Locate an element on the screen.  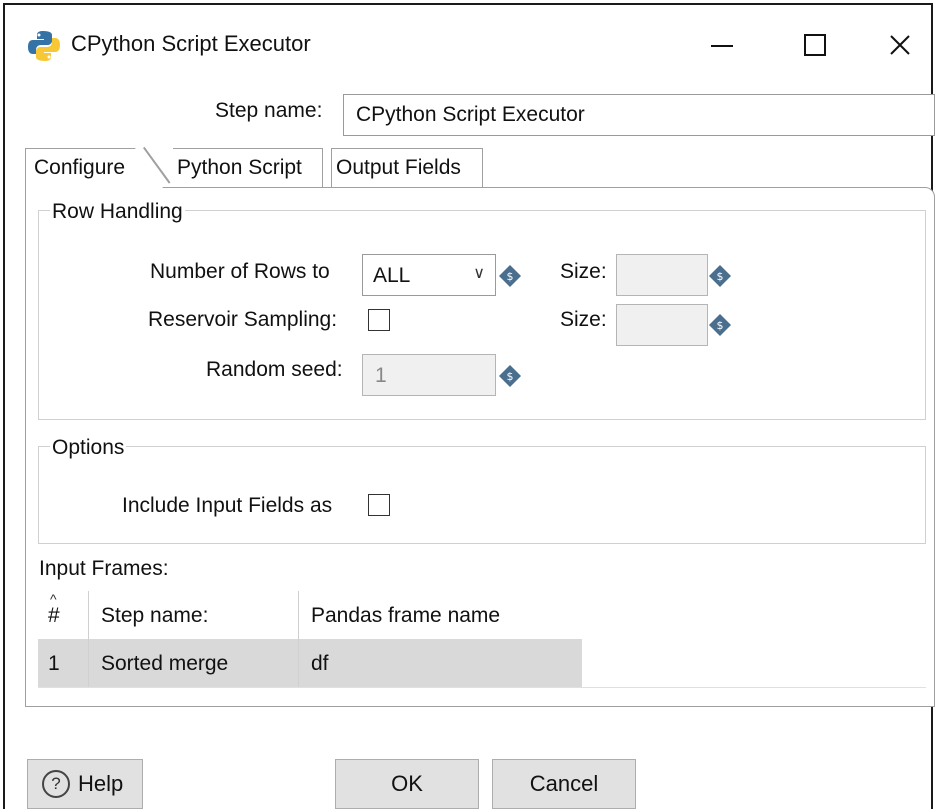
ok-button-label: OK is located at coordinates (407, 783).